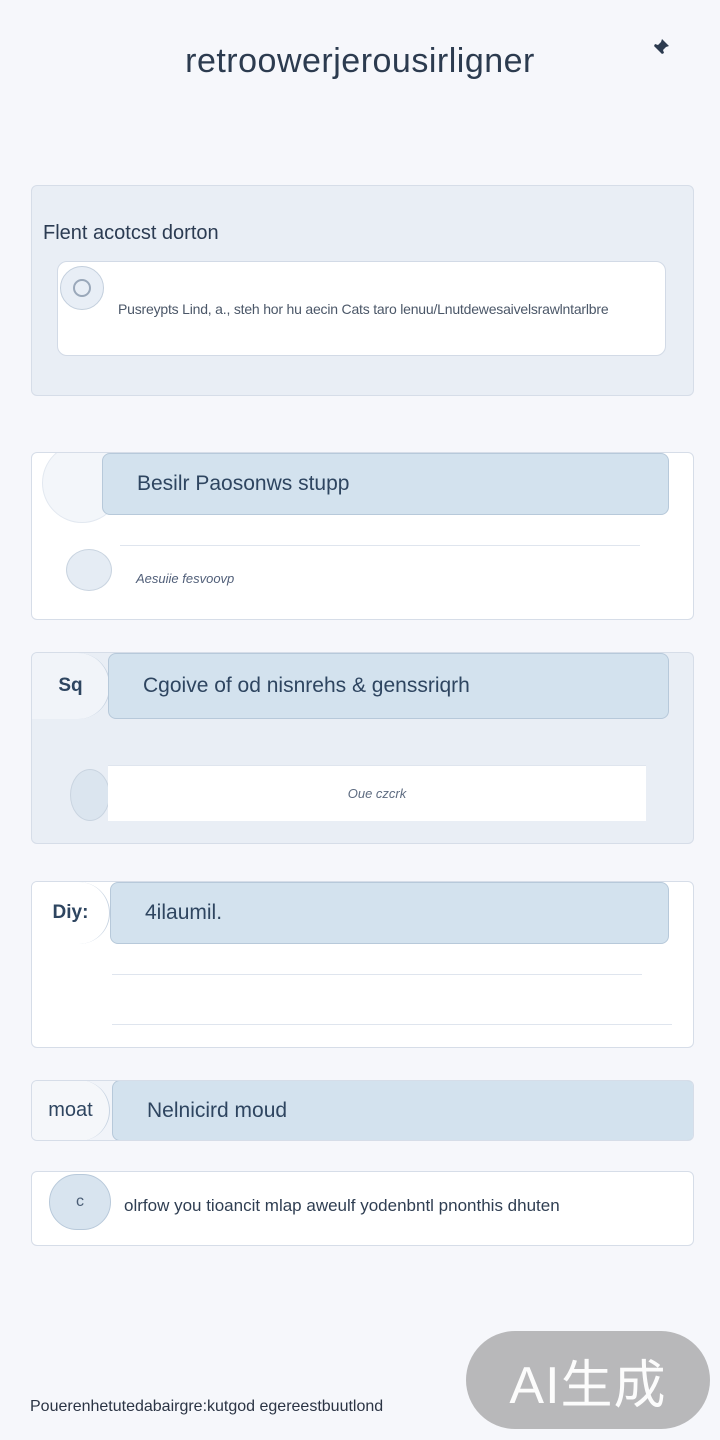 The width and height of the screenshot is (720, 1440). What do you see at coordinates (71, 913) in the screenshot?
I see `details-tab: Diy:` at bounding box center [71, 913].